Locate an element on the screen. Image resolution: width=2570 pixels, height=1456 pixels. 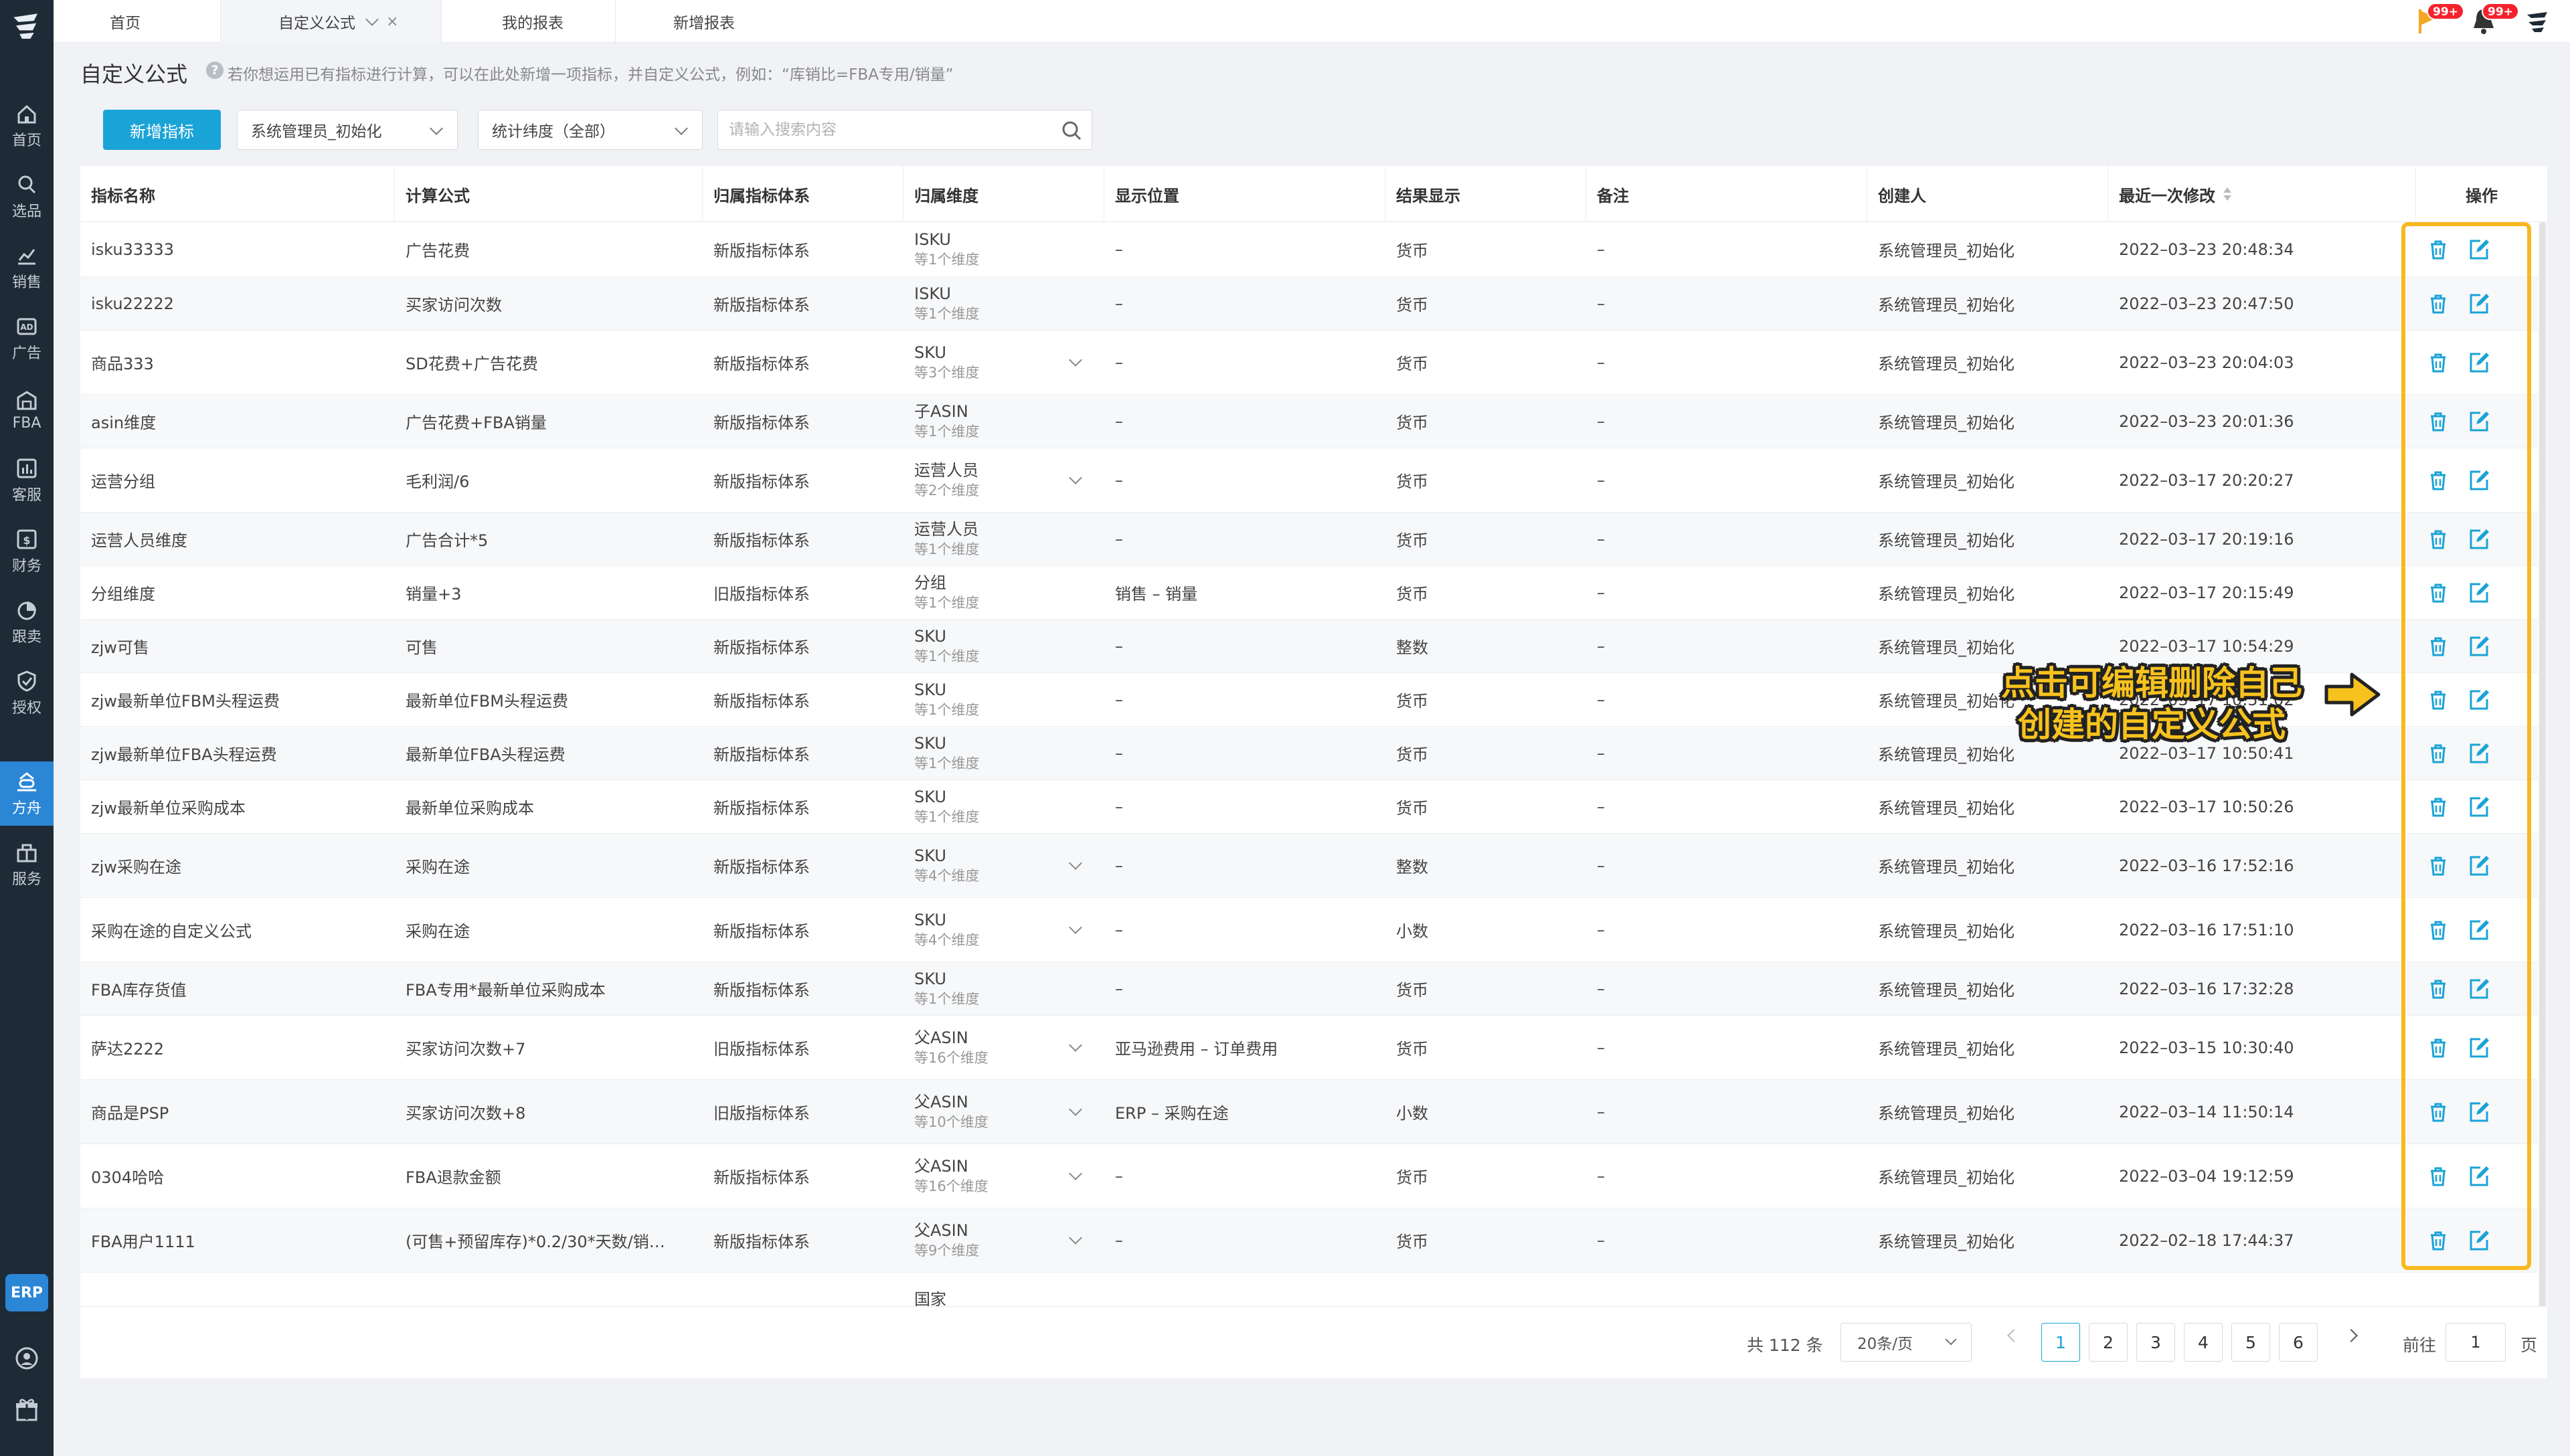
page-button-4: 4 is located at coordinates (2203, 1342).